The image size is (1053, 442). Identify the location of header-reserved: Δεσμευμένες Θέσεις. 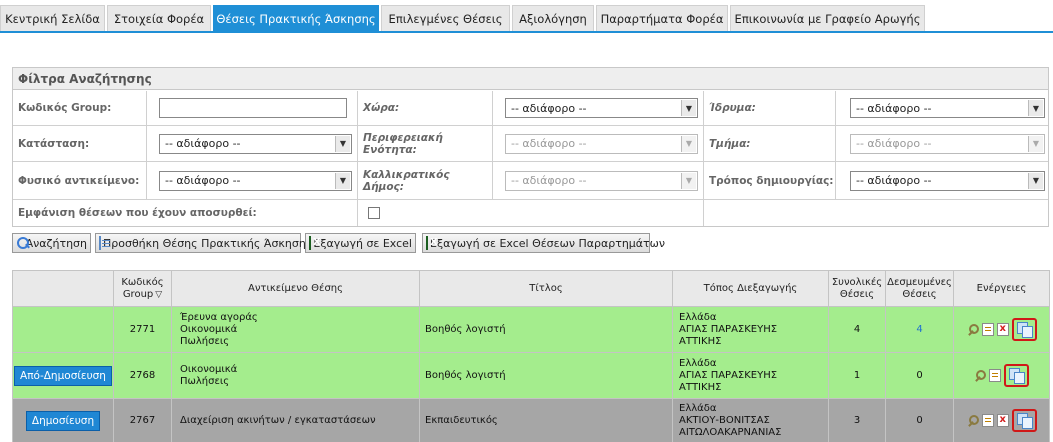
(919, 288).